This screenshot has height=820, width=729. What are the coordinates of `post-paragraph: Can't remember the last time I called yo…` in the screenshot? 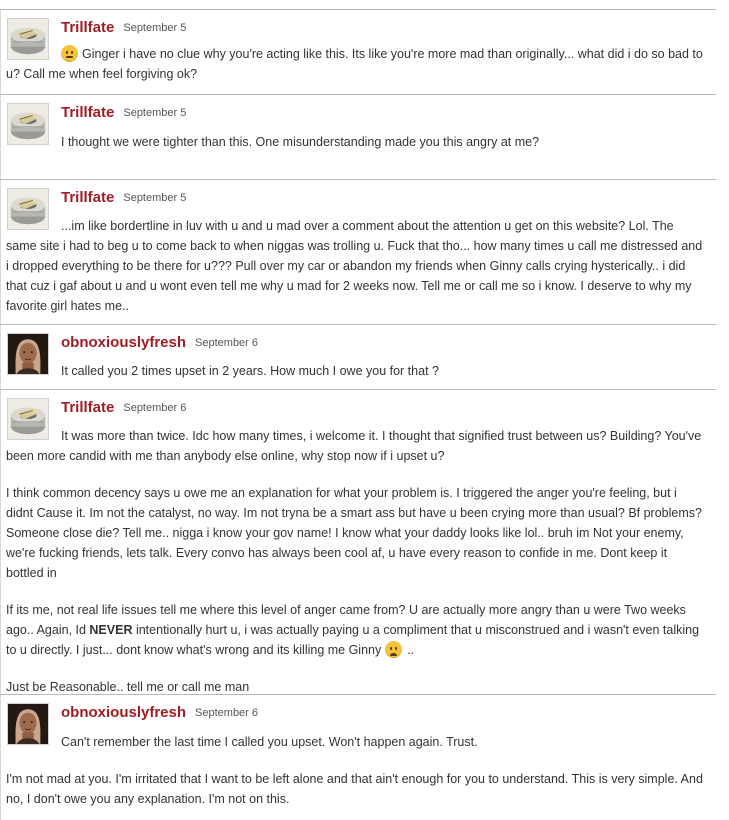 It's located at (356, 742).